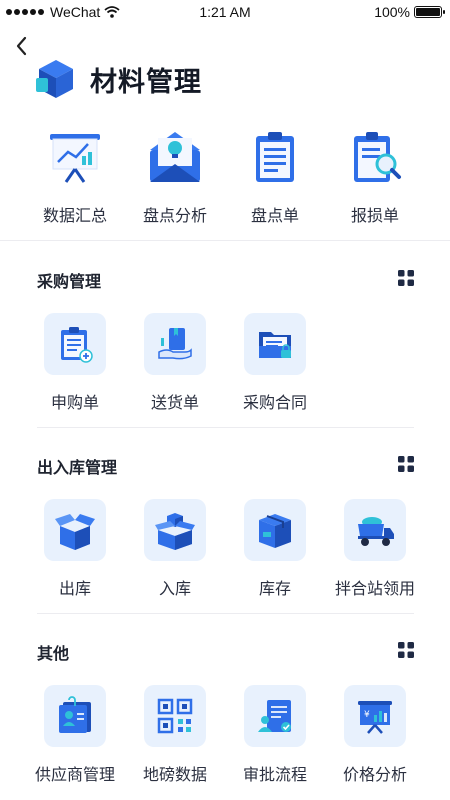  What do you see at coordinates (377, 157) in the screenshot?
I see `report-search-icon` at bounding box center [377, 157].